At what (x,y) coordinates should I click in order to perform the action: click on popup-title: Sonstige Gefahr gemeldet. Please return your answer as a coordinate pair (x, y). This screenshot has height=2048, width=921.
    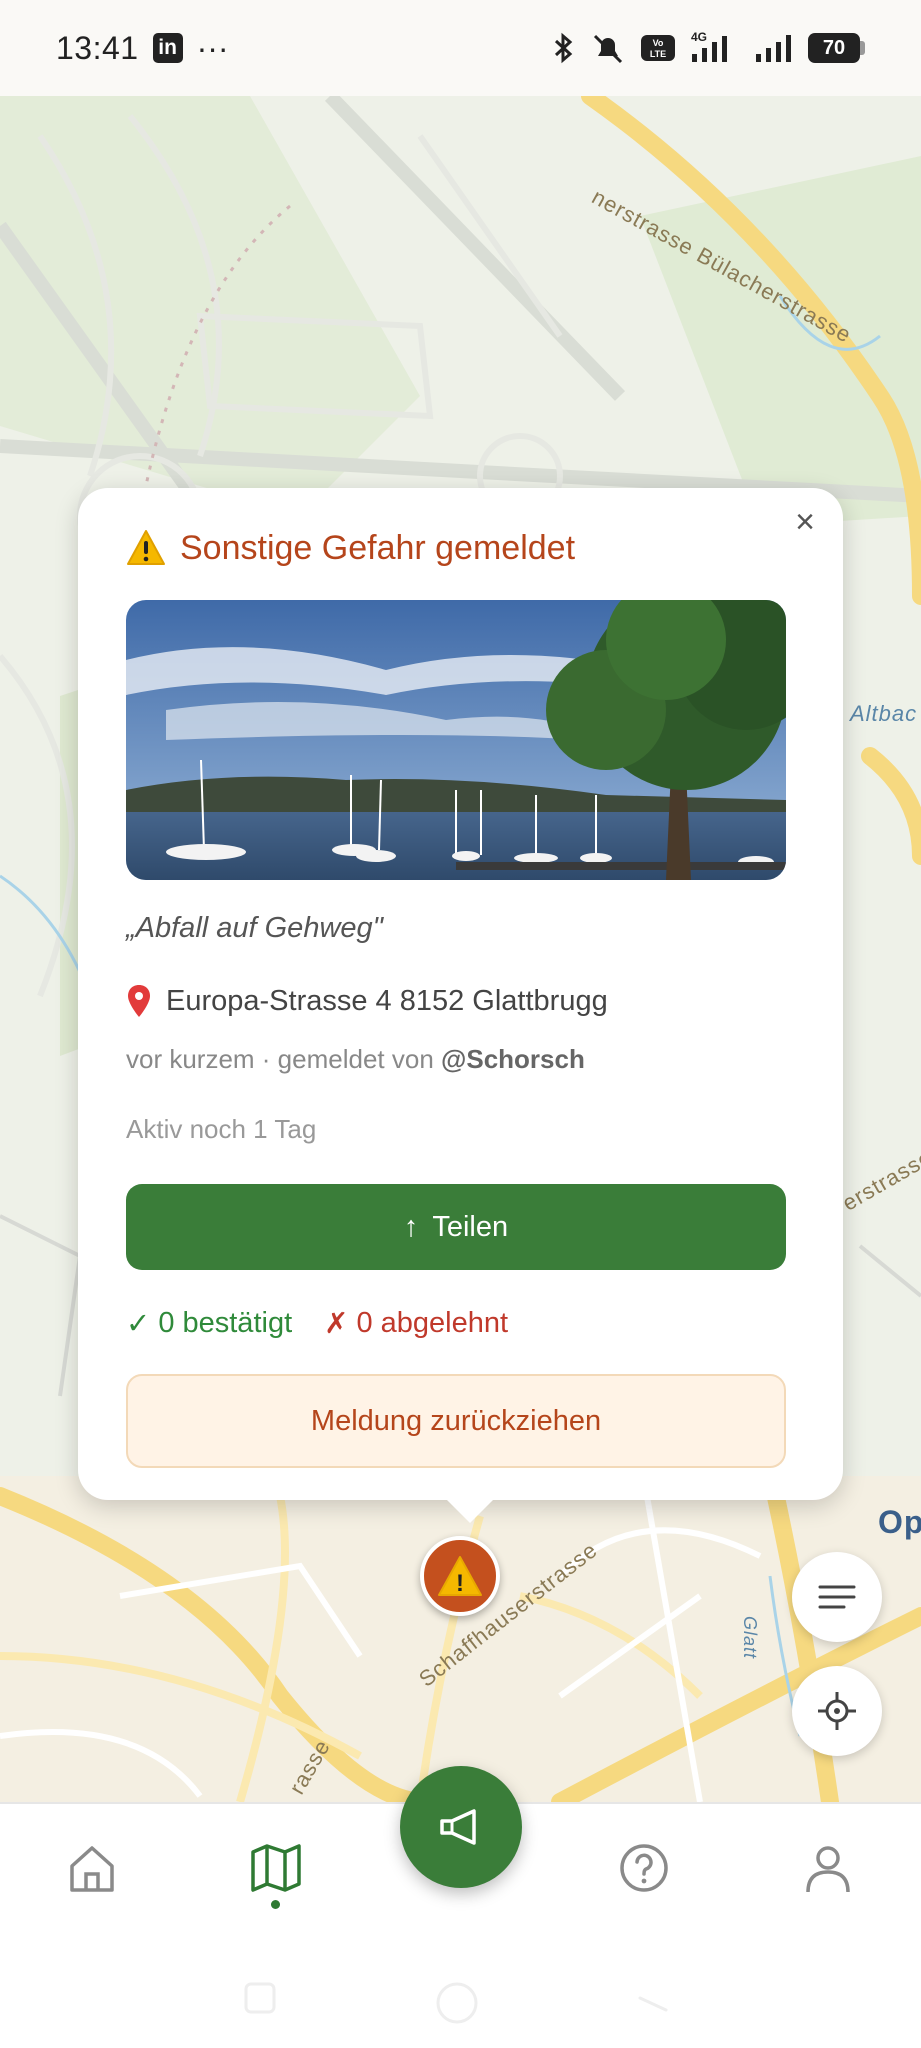
    Looking at the image, I should click on (350, 548).